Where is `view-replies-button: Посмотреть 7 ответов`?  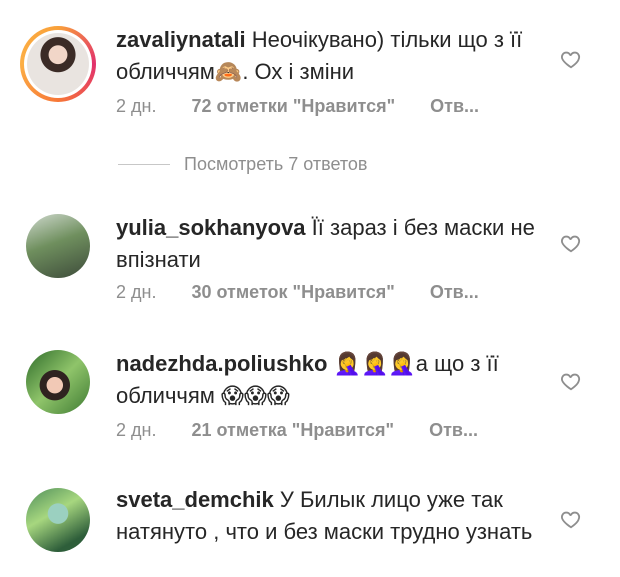 view-replies-button: Посмотреть 7 ответов is located at coordinates (243, 164).